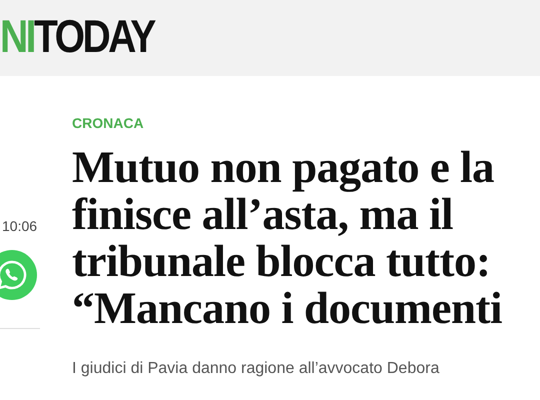  What do you see at coordinates (262, 214) in the screenshot?
I see `headline-line: finisce all’asta, ma il` at bounding box center [262, 214].